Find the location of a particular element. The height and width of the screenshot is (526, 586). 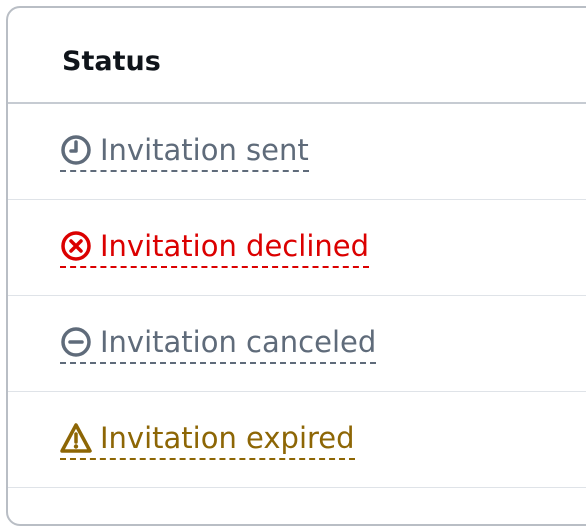

status-indicator-canceled: Invitation canceled is located at coordinates (218, 344).